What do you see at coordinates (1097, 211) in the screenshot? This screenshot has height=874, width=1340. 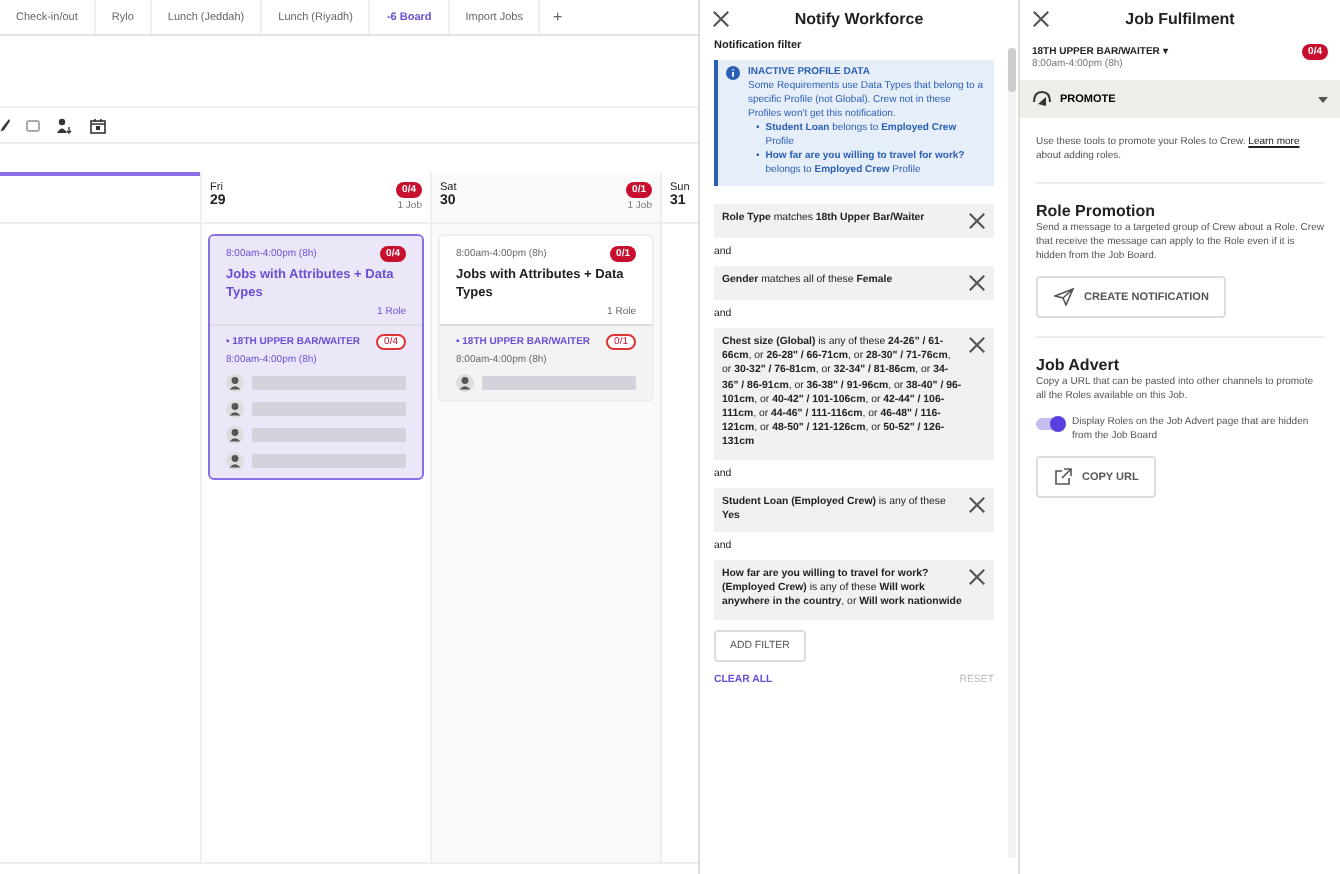 I see `section-heading: Role Promotion` at bounding box center [1097, 211].